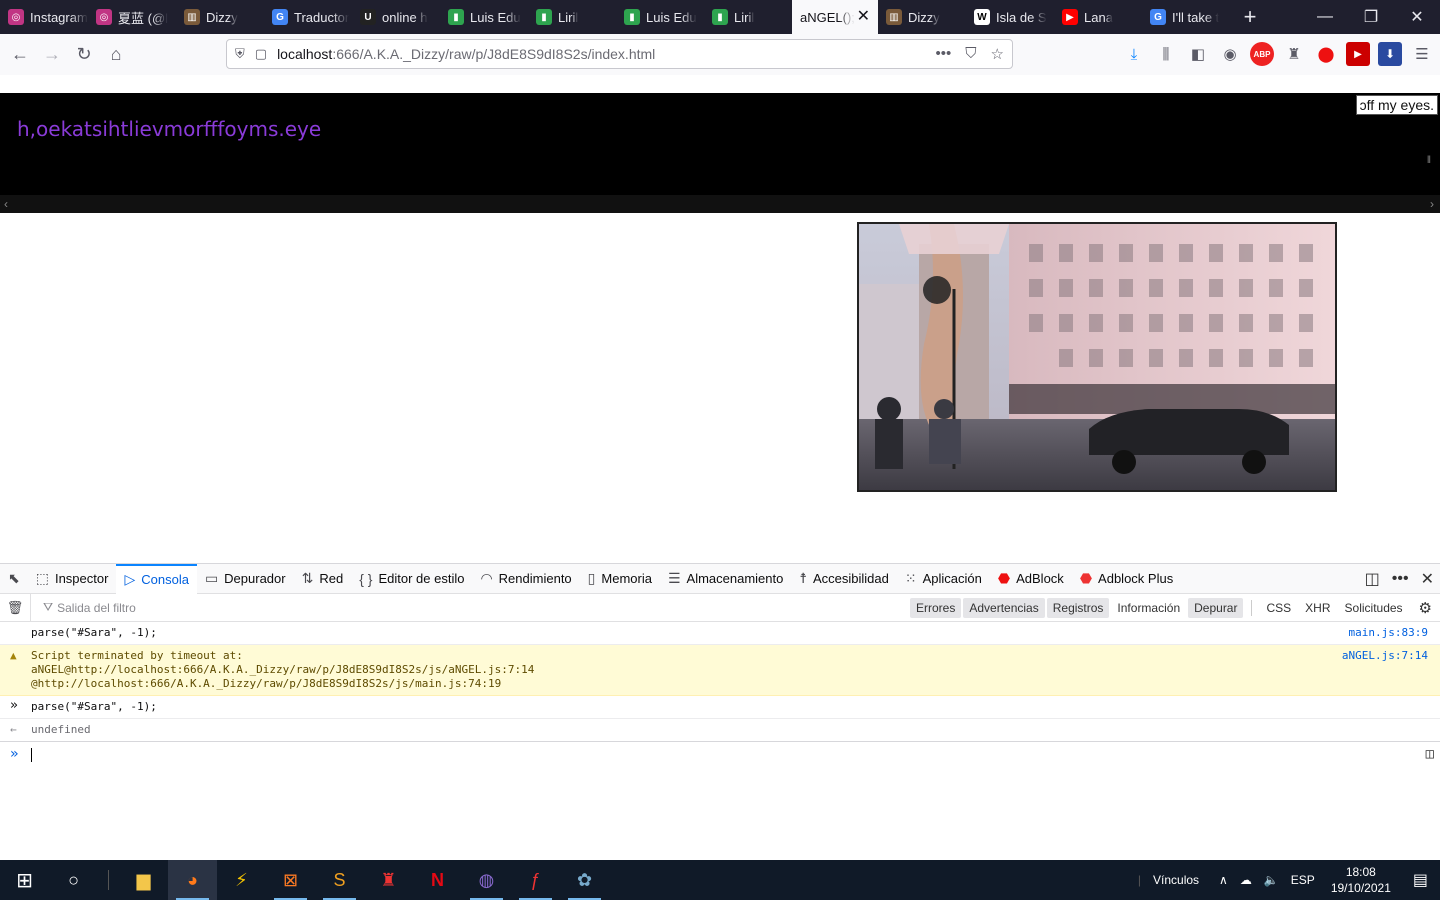 This screenshot has height=900, width=1440. What do you see at coordinates (626, 578) in the screenshot?
I see `devtools-tab-label: Memoria` at bounding box center [626, 578].